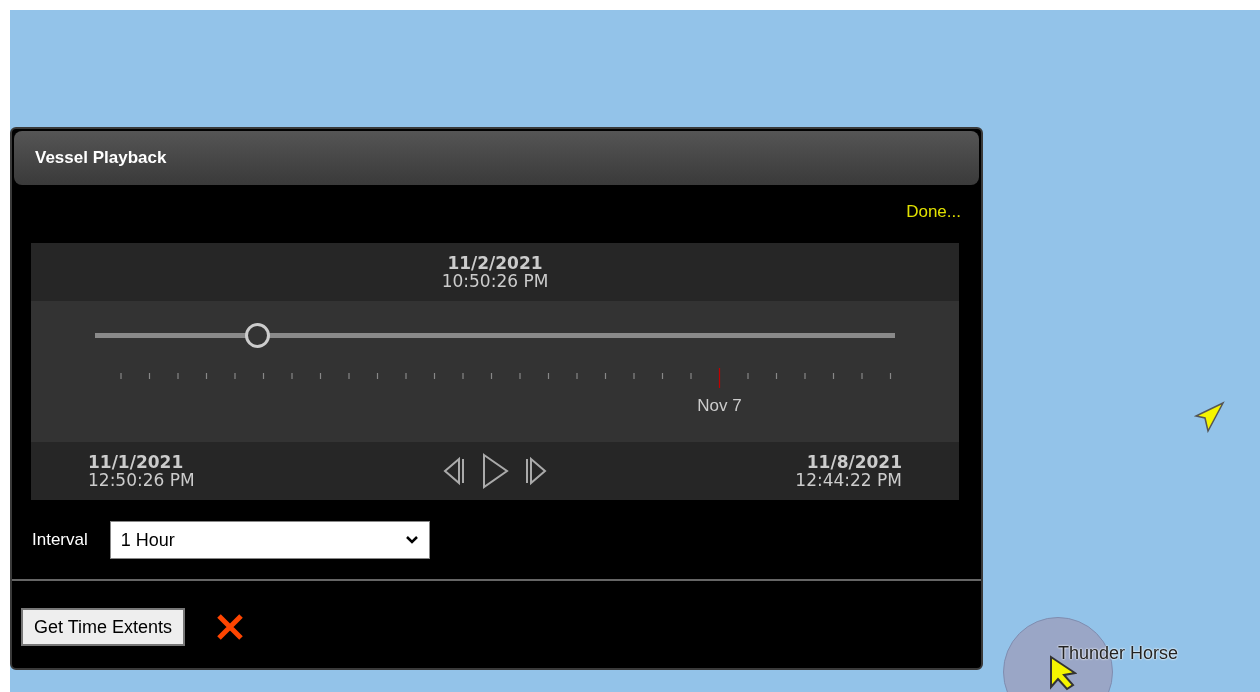 Image resolution: width=1260 pixels, height=692 pixels. Describe the element at coordinates (103, 627) in the screenshot. I see `get-time-extents-button: Get Time Extents` at that location.